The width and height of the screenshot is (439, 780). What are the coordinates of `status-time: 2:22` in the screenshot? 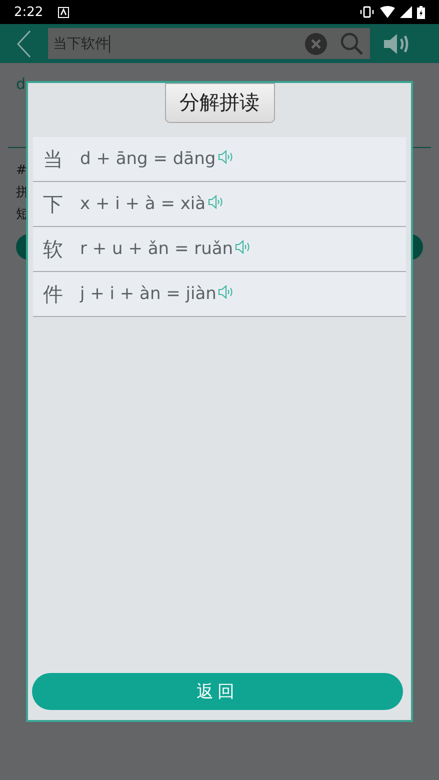 It's located at (29, 12).